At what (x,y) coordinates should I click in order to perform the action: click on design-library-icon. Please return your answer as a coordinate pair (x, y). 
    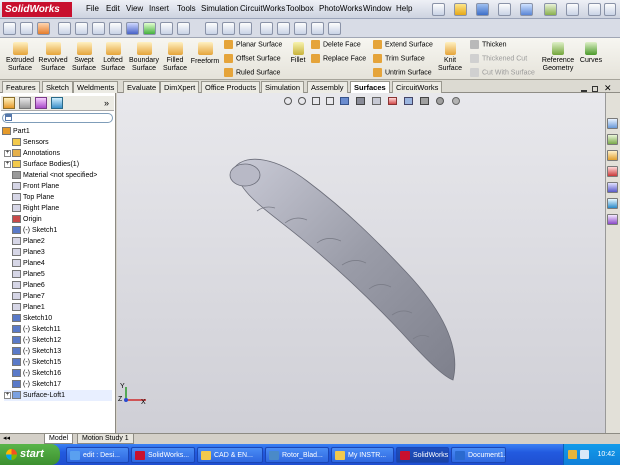
    Looking at the image, I should click on (612, 139).